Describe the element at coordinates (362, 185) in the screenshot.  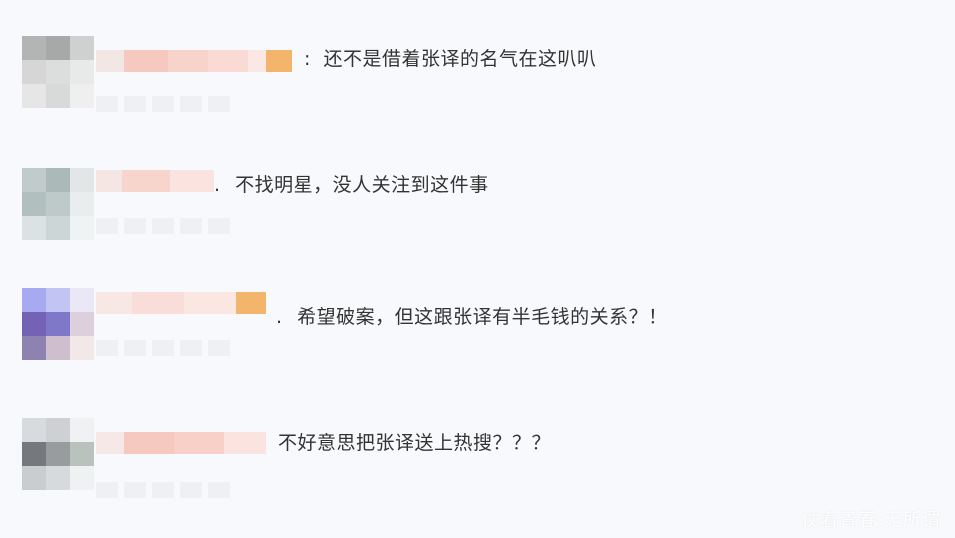
I see `comment-body: 不找明星，没人关注到这件事` at that location.